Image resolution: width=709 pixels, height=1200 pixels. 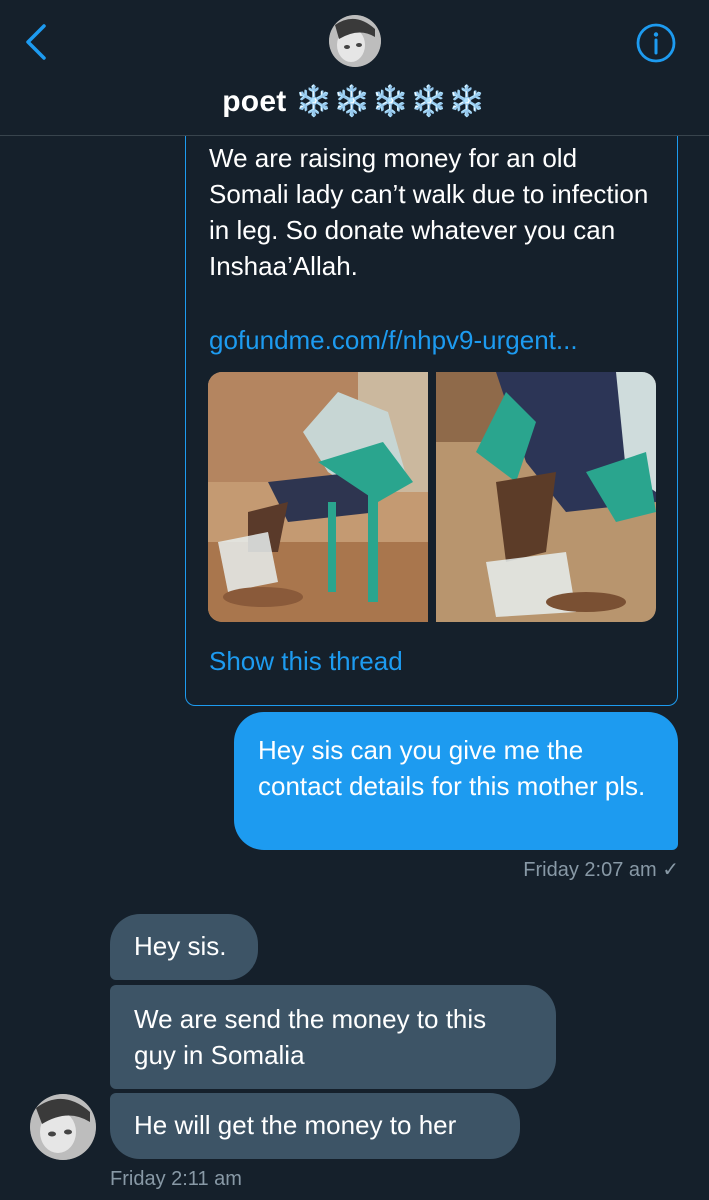 I want to click on conversation-header: poet ❄️❄️❄️❄️❄️, so click(x=354, y=68).